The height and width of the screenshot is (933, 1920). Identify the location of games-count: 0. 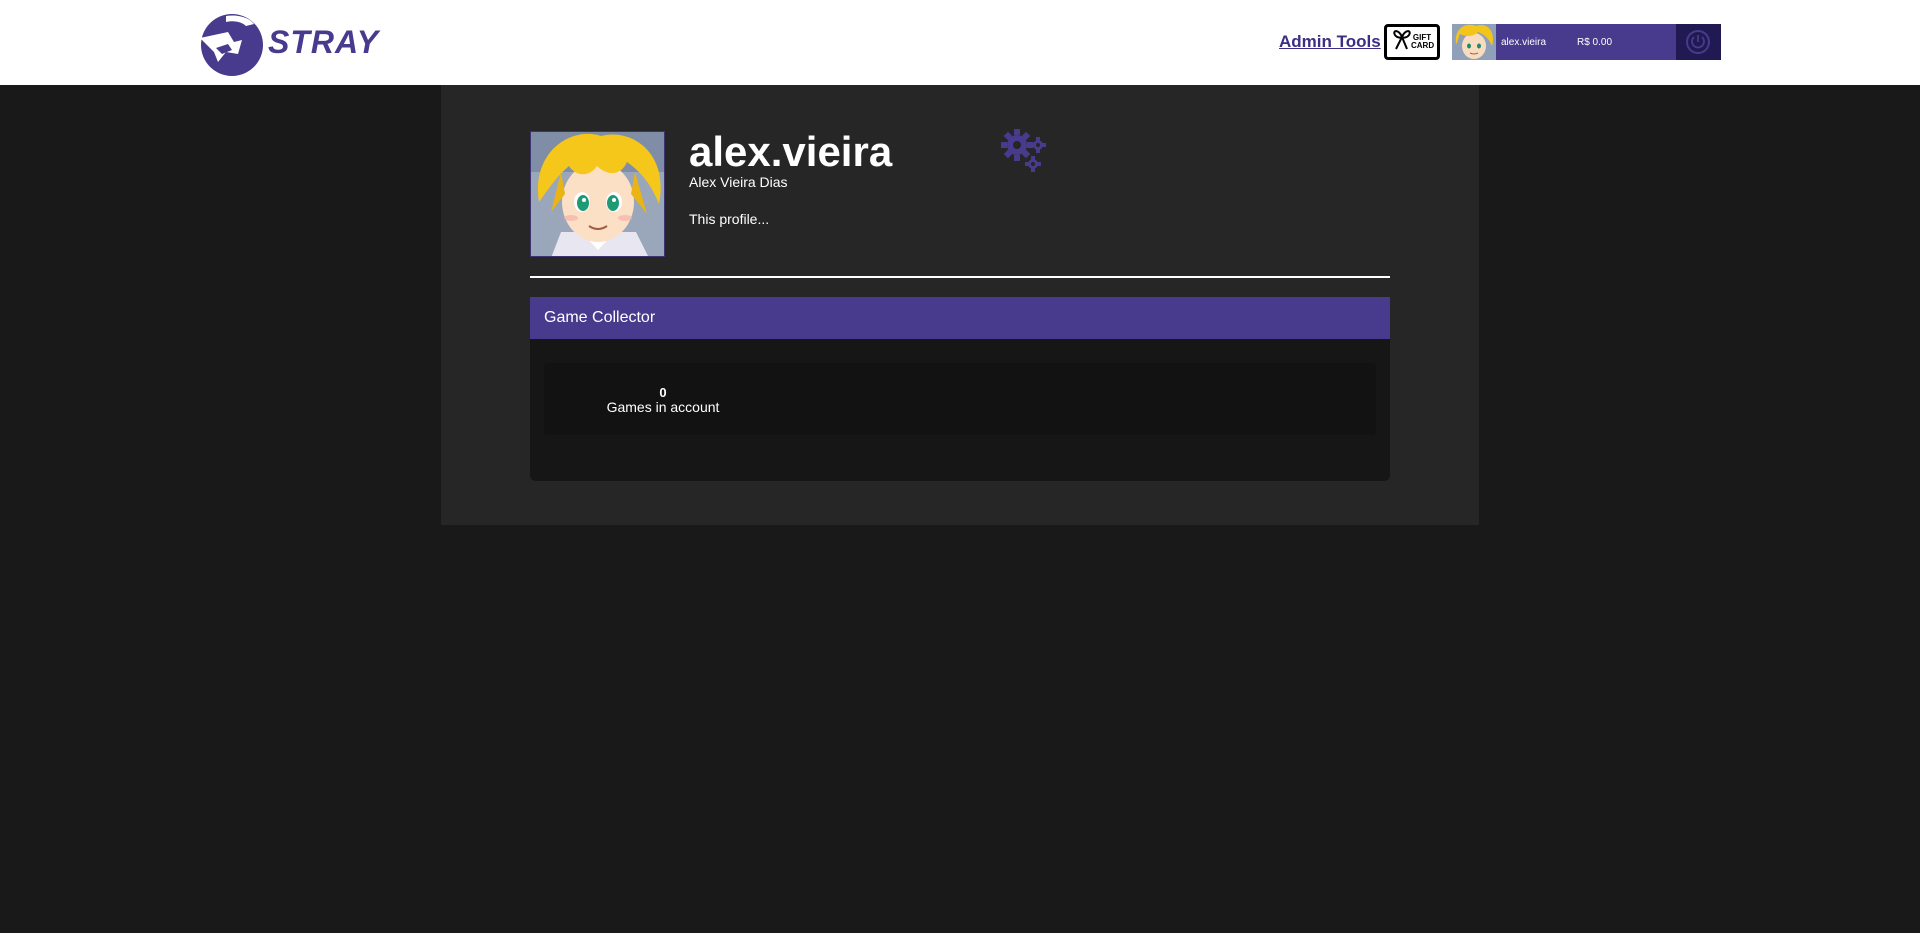
(663, 392).